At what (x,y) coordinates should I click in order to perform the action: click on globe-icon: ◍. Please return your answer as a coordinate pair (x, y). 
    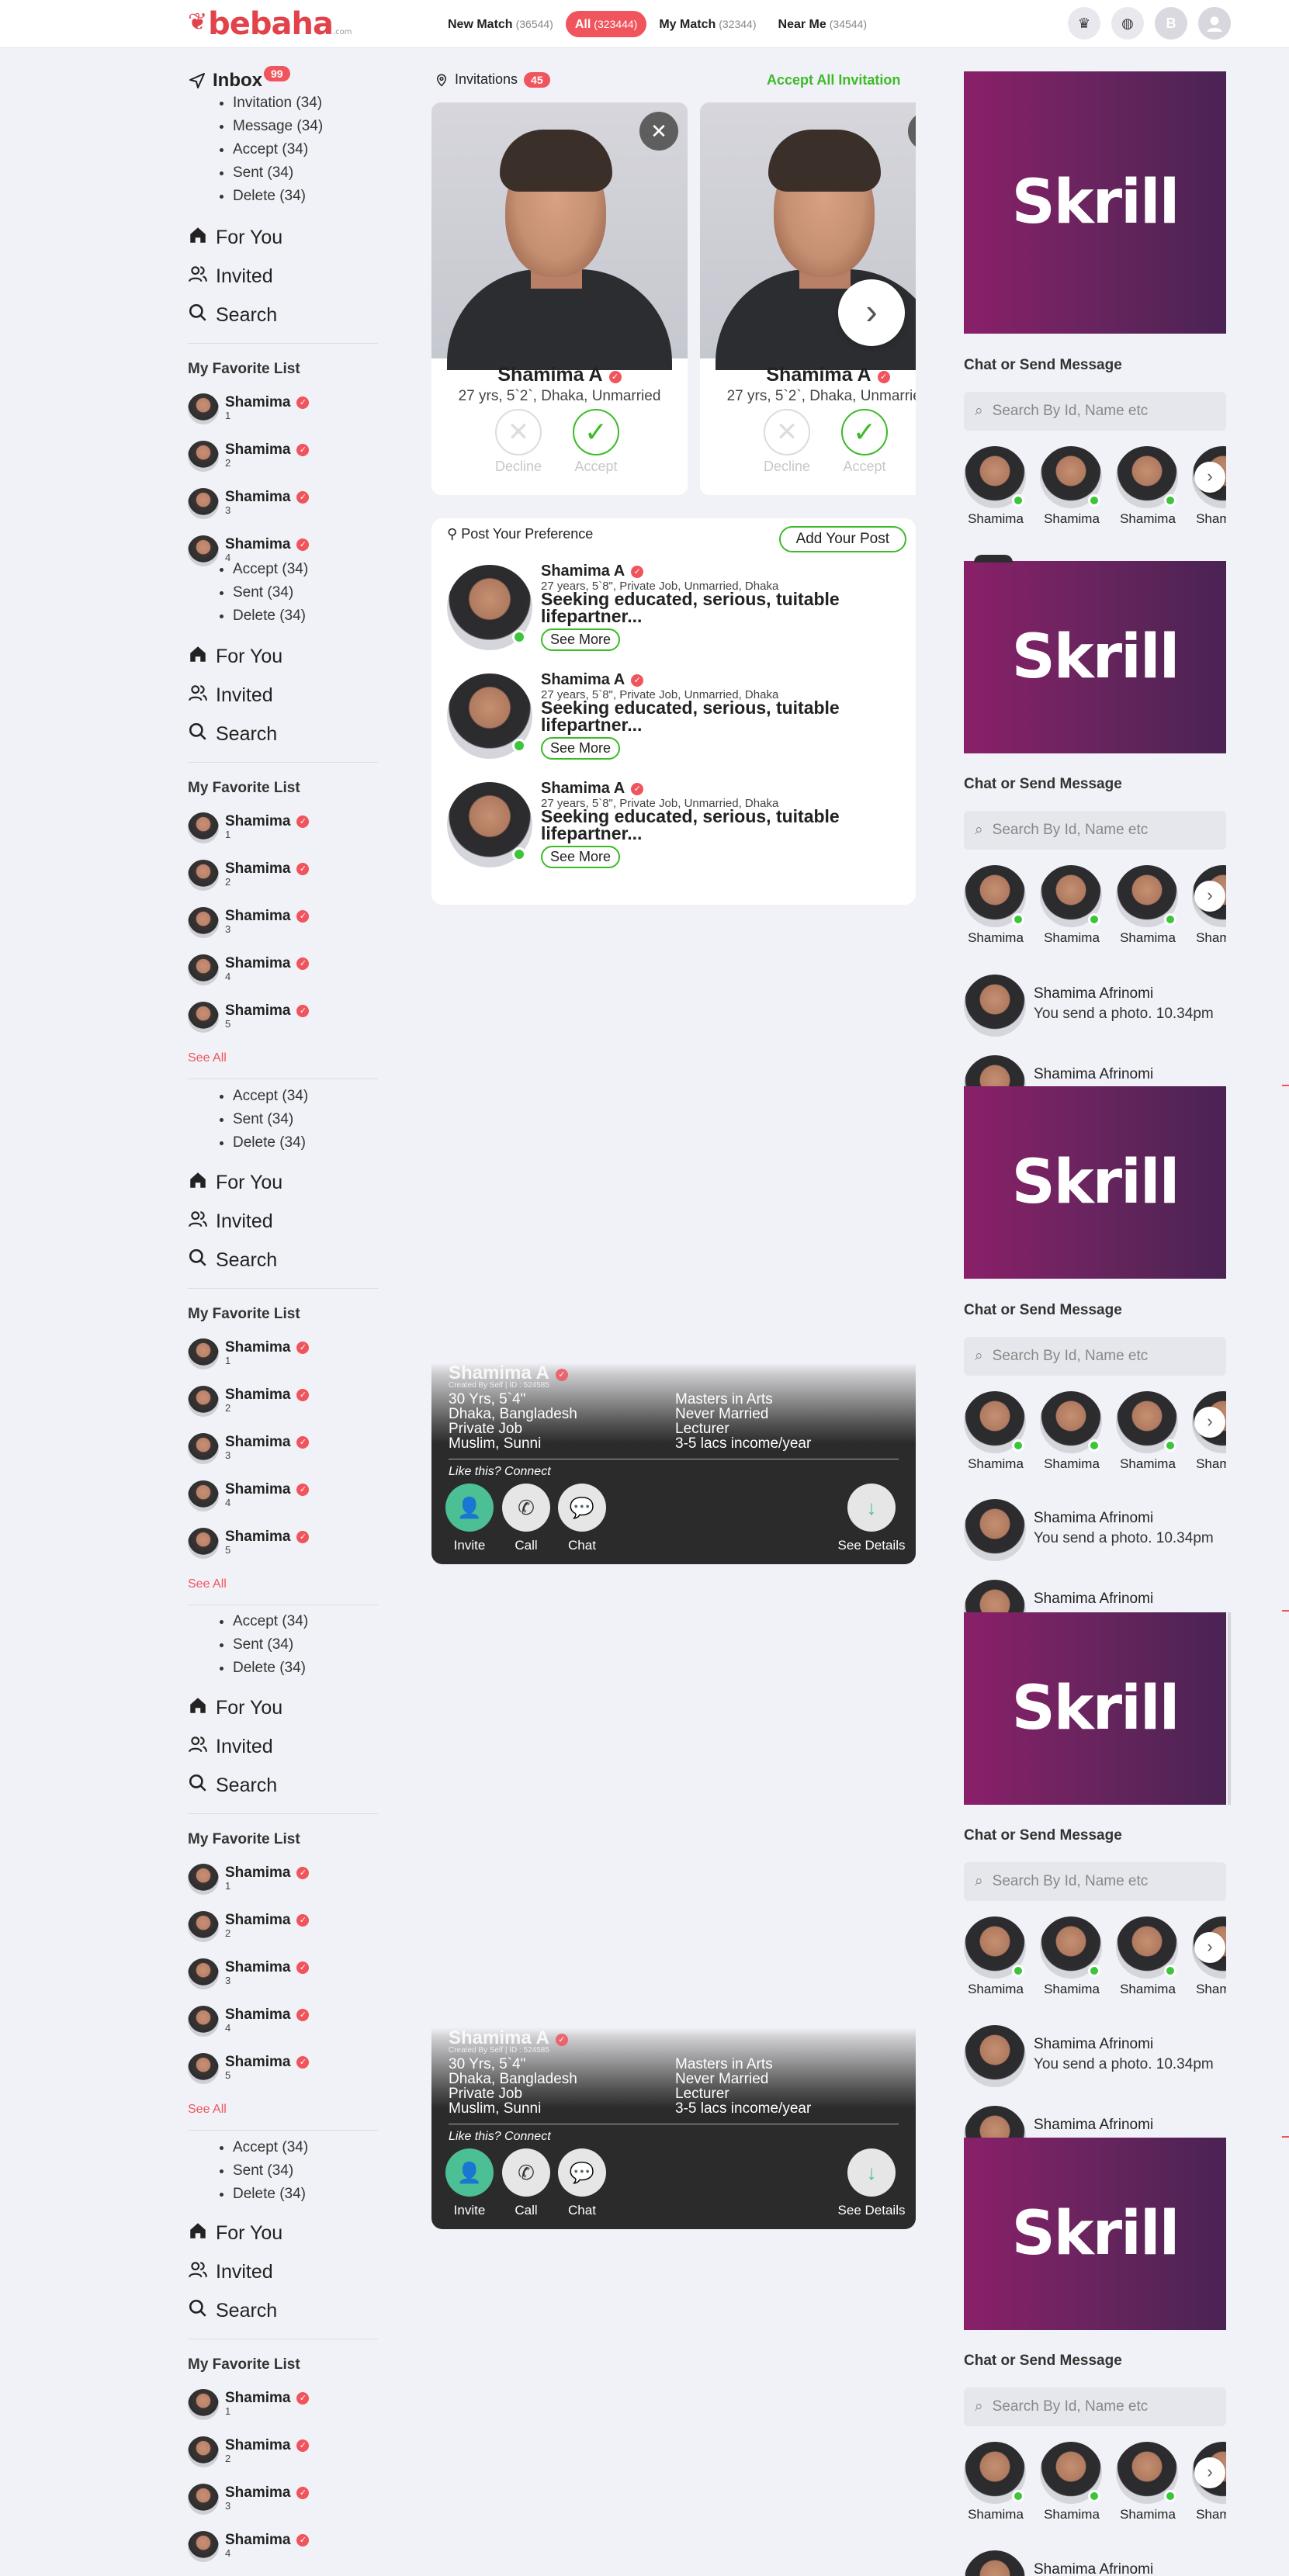
    Looking at the image, I should click on (1127, 23).